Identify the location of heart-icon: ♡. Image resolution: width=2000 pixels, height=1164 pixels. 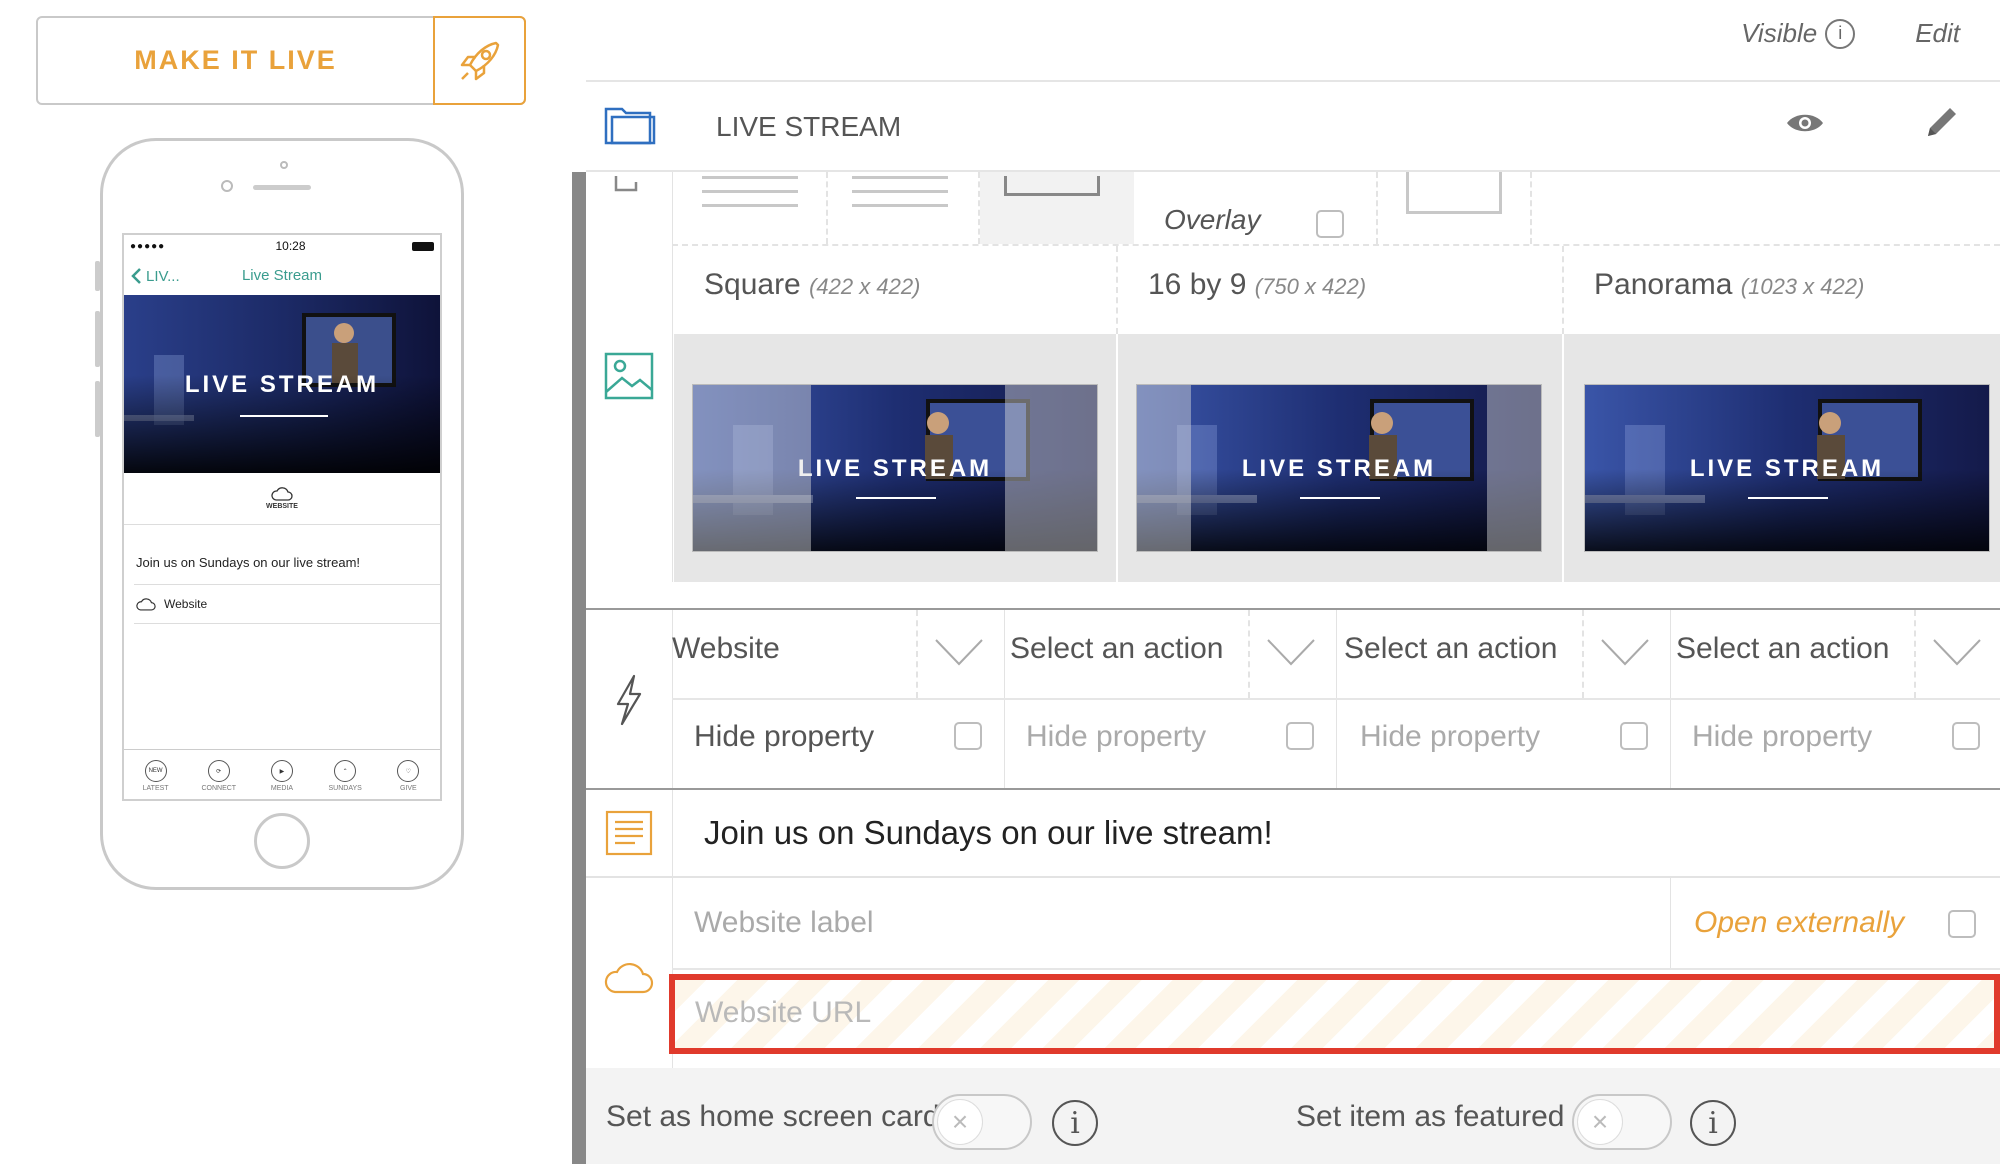
(408, 771).